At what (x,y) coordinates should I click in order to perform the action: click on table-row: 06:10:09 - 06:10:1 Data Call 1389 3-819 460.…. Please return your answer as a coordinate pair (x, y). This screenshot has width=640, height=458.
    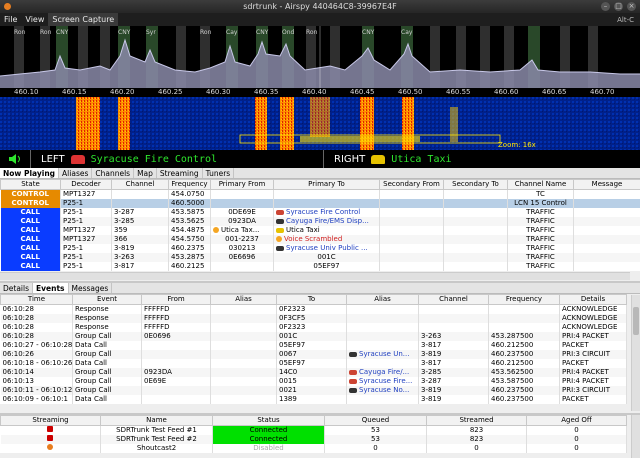
    Looking at the image, I should click on (313, 399).